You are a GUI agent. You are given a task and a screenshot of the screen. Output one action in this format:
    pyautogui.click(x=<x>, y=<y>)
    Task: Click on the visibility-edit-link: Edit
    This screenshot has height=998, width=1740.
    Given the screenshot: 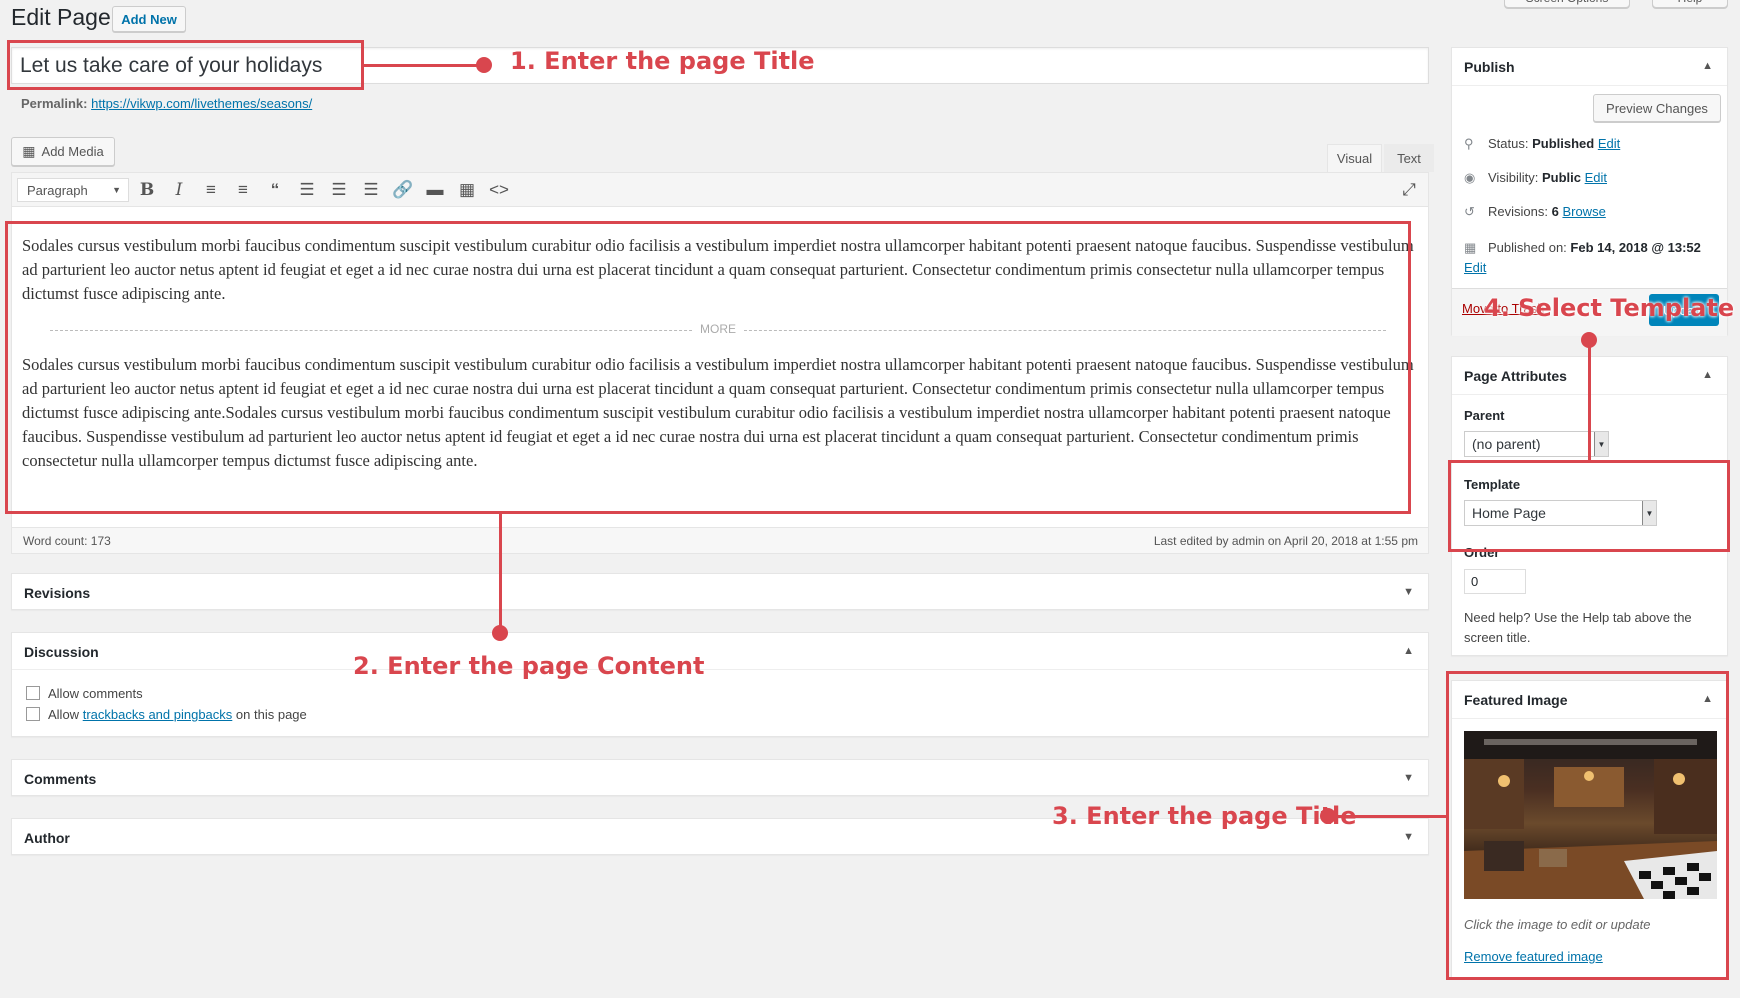 What is the action you would take?
    pyautogui.click(x=1596, y=177)
    